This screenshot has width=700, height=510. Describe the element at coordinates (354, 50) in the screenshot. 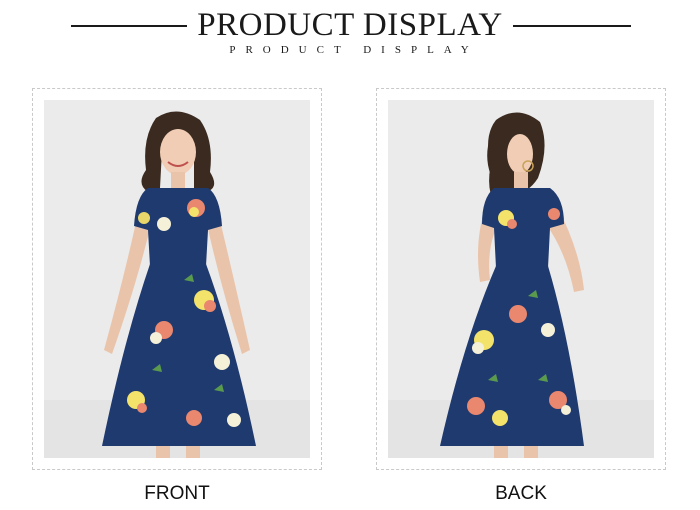

I see `page-subtitle: PRODUCT DISPLAY` at that location.